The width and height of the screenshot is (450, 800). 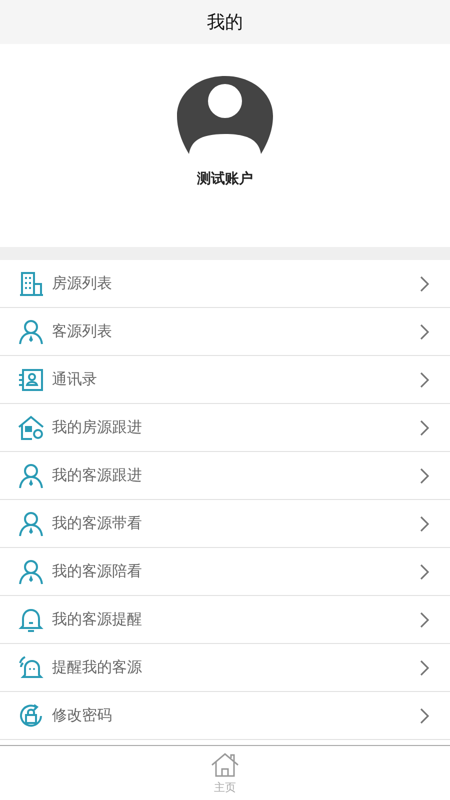 What do you see at coordinates (225, 332) in the screenshot?
I see `menu-item: 客源列表` at bounding box center [225, 332].